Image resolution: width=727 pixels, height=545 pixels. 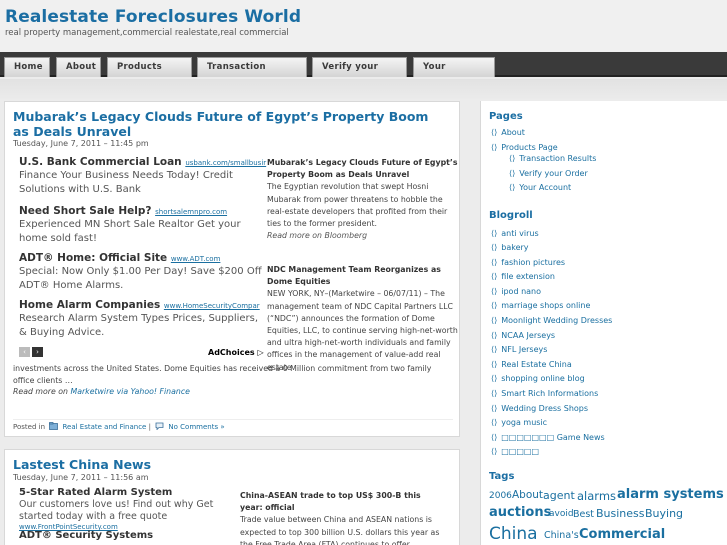 What do you see at coordinates (153, 17) in the screenshot?
I see `site-title: Realestate Foreclosures World` at bounding box center [153, 17].